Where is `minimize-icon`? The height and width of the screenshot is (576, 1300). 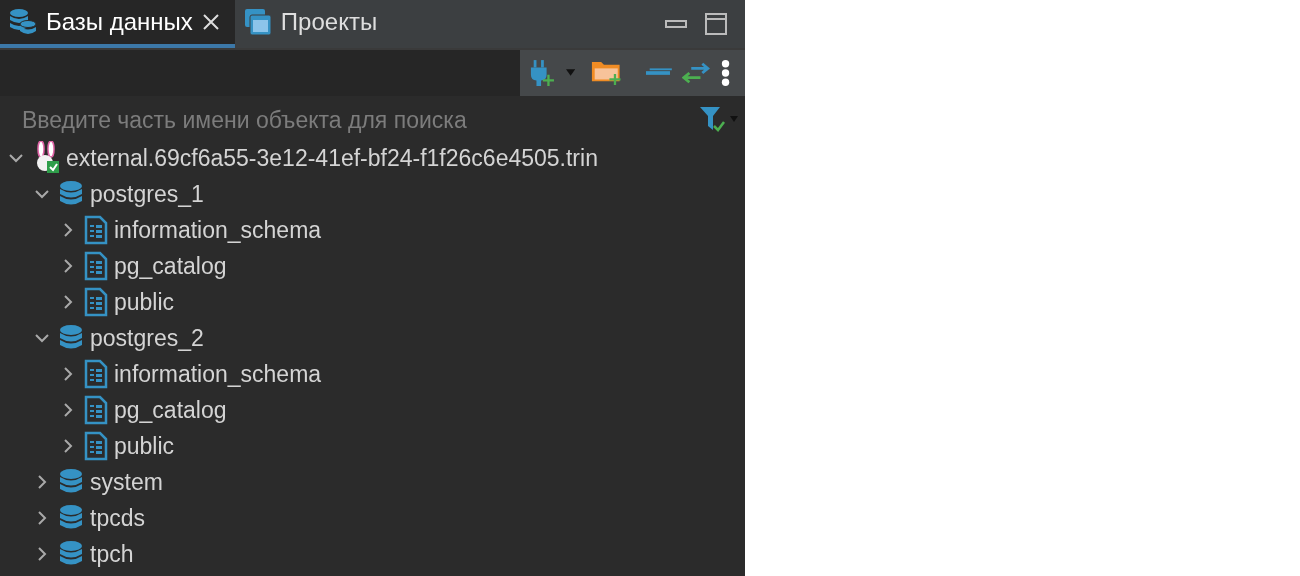 minimize-icon is located at coordinates (676, 24).